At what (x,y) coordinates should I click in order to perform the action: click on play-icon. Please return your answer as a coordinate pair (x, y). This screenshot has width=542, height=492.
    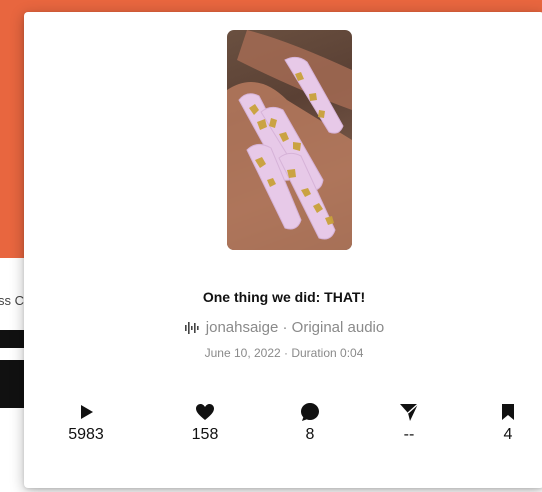
    Looking at the image, I should click on (86, 412).